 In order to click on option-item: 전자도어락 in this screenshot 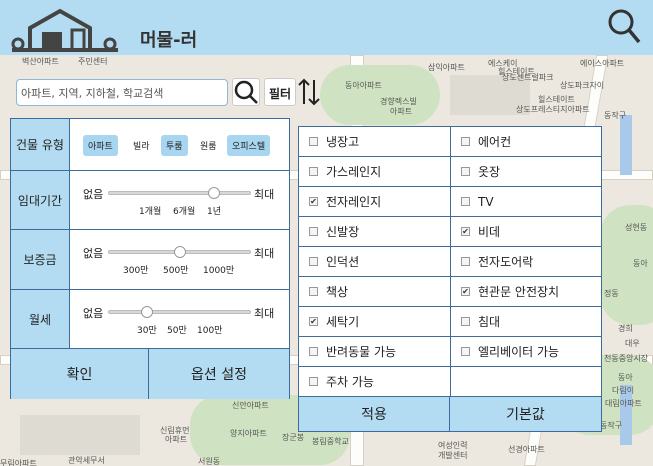, I will do `click(526, 262)`.